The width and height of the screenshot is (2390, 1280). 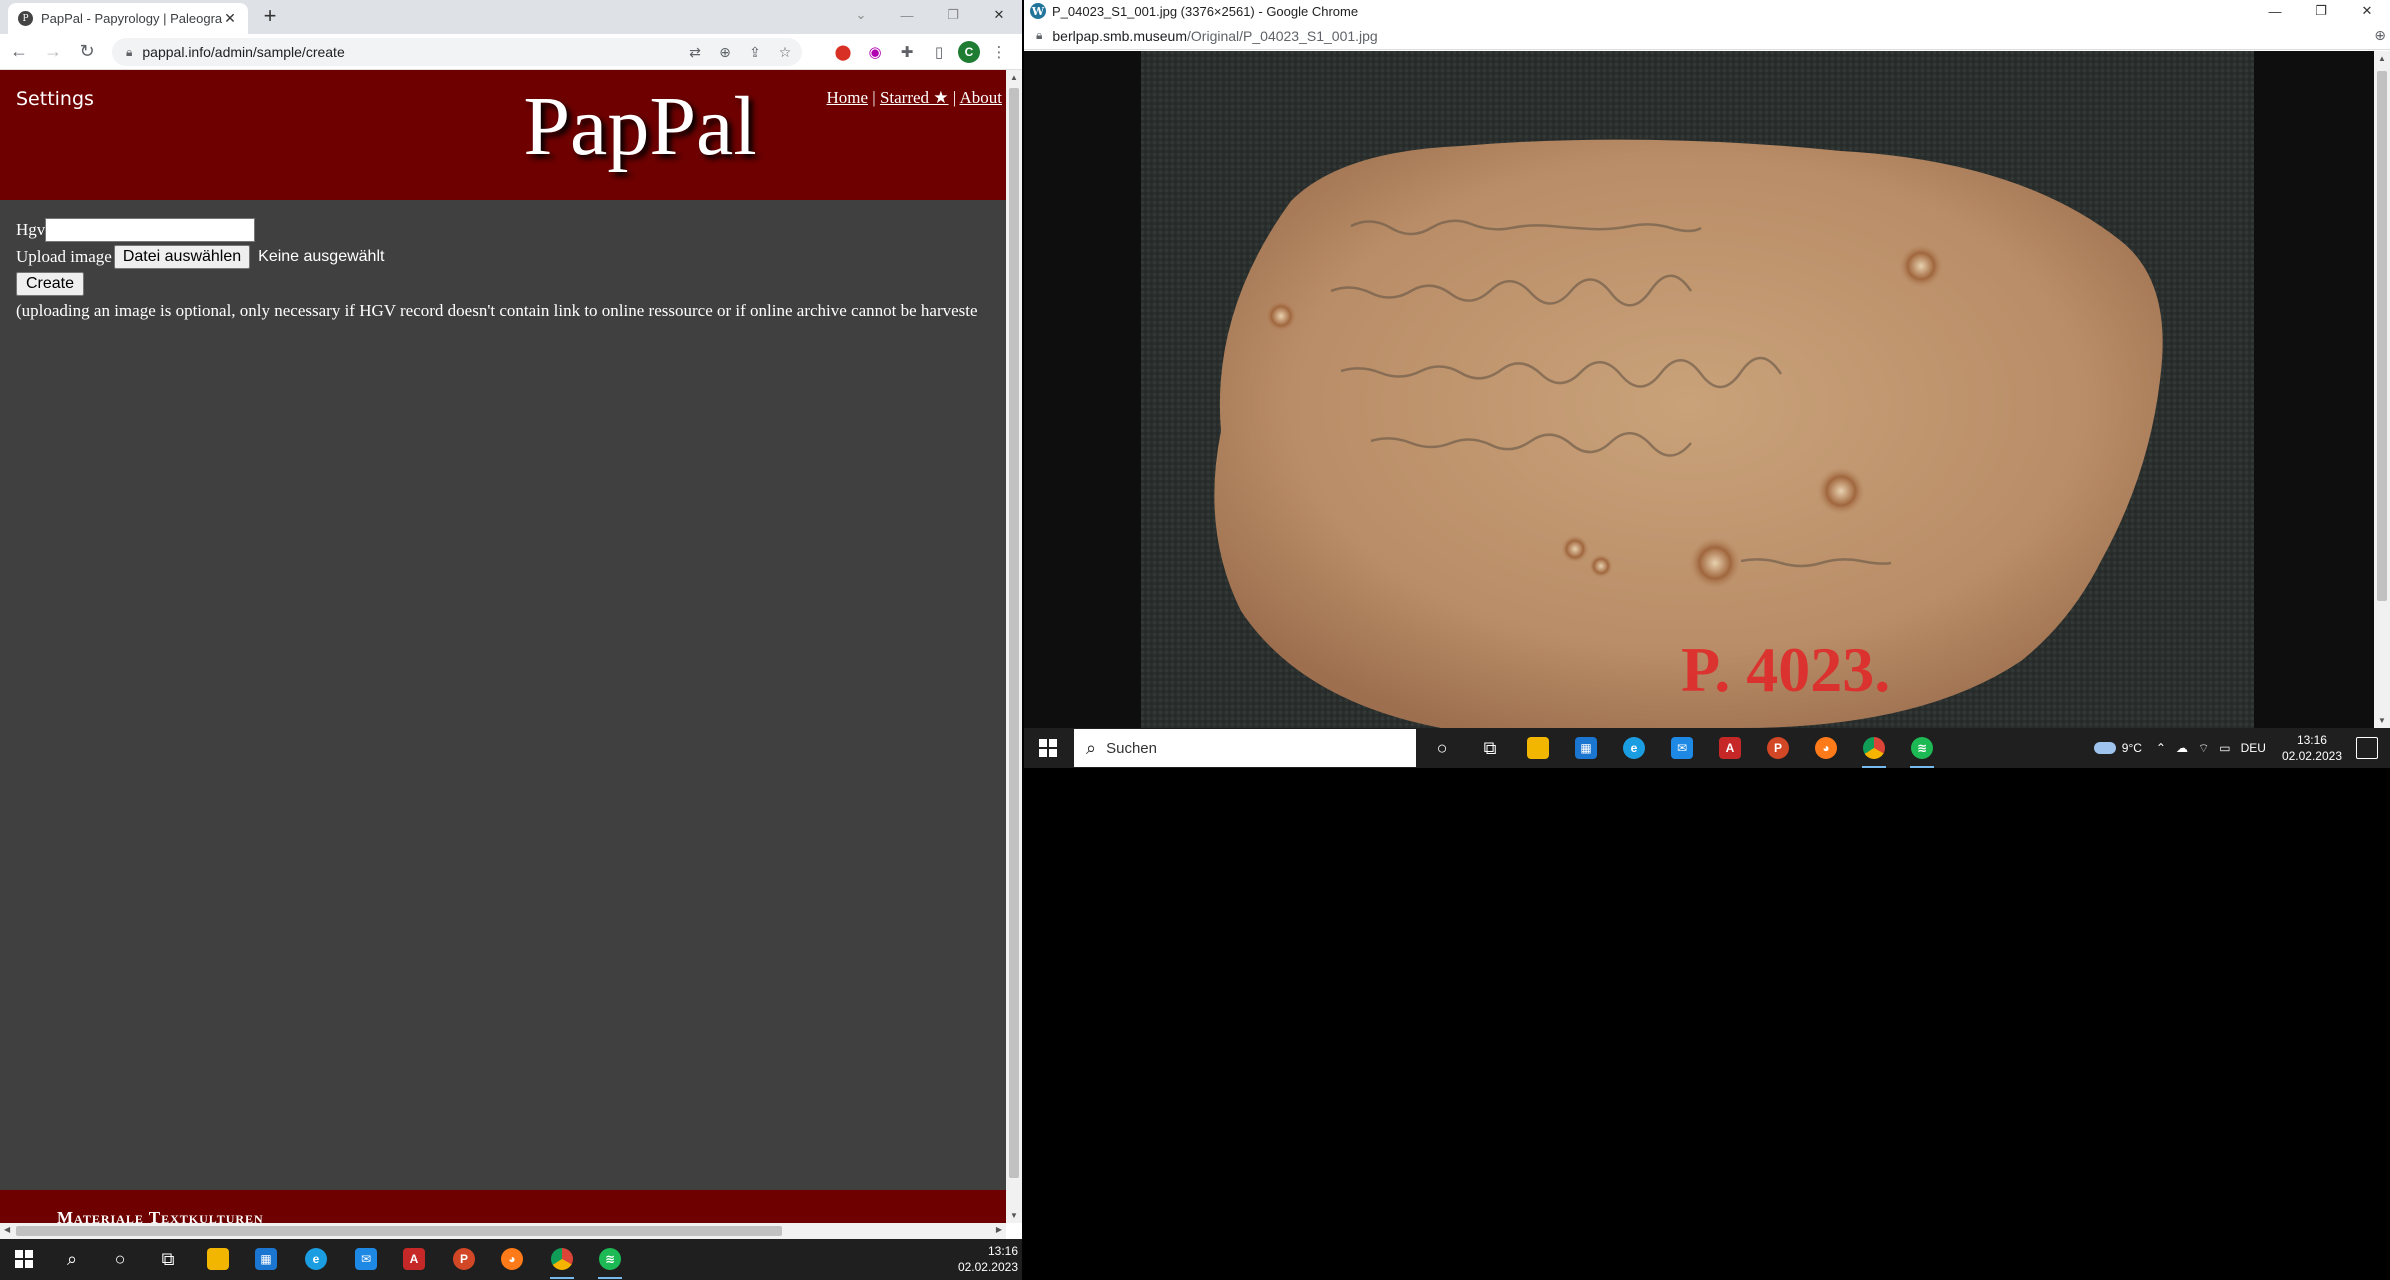 I want to click on input-language: DEU, so click(x=2253, y=748).